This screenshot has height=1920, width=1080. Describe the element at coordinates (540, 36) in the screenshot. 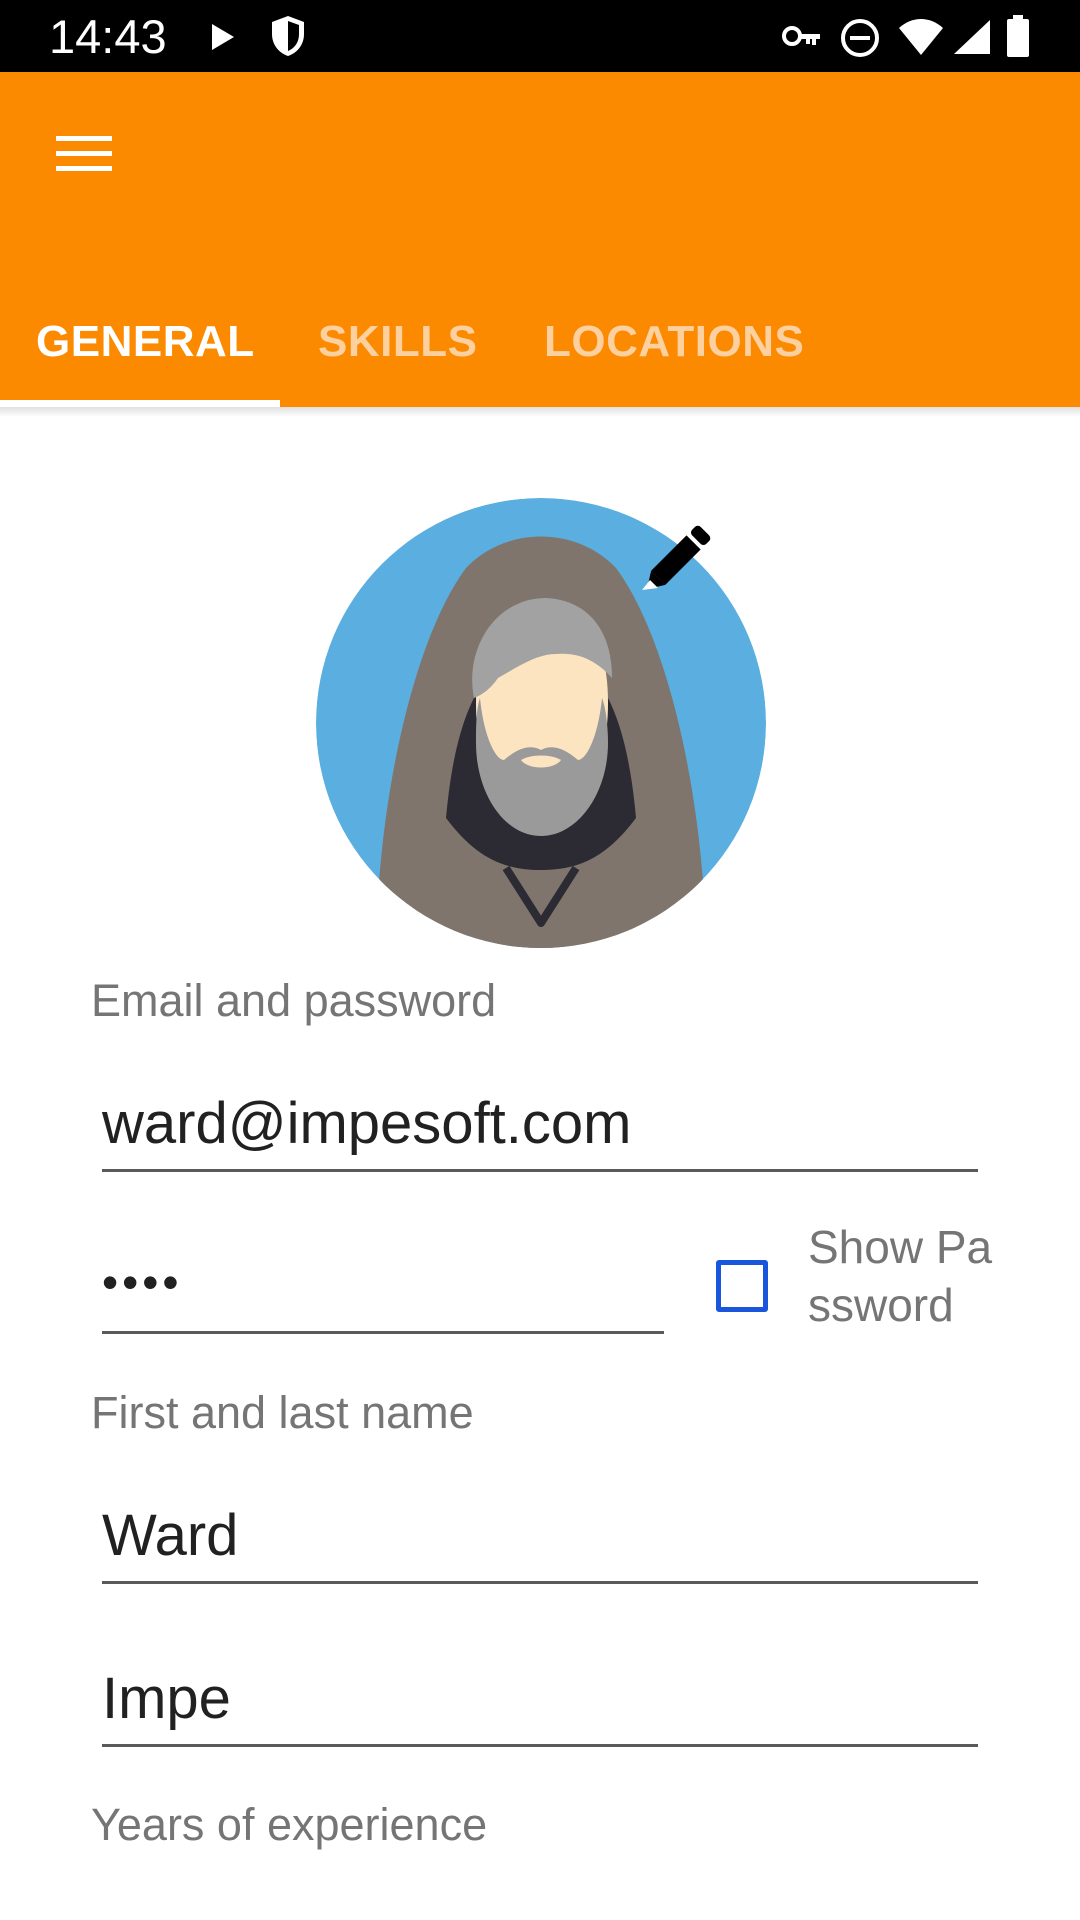

I see `status-bar: 14:43` at that location.